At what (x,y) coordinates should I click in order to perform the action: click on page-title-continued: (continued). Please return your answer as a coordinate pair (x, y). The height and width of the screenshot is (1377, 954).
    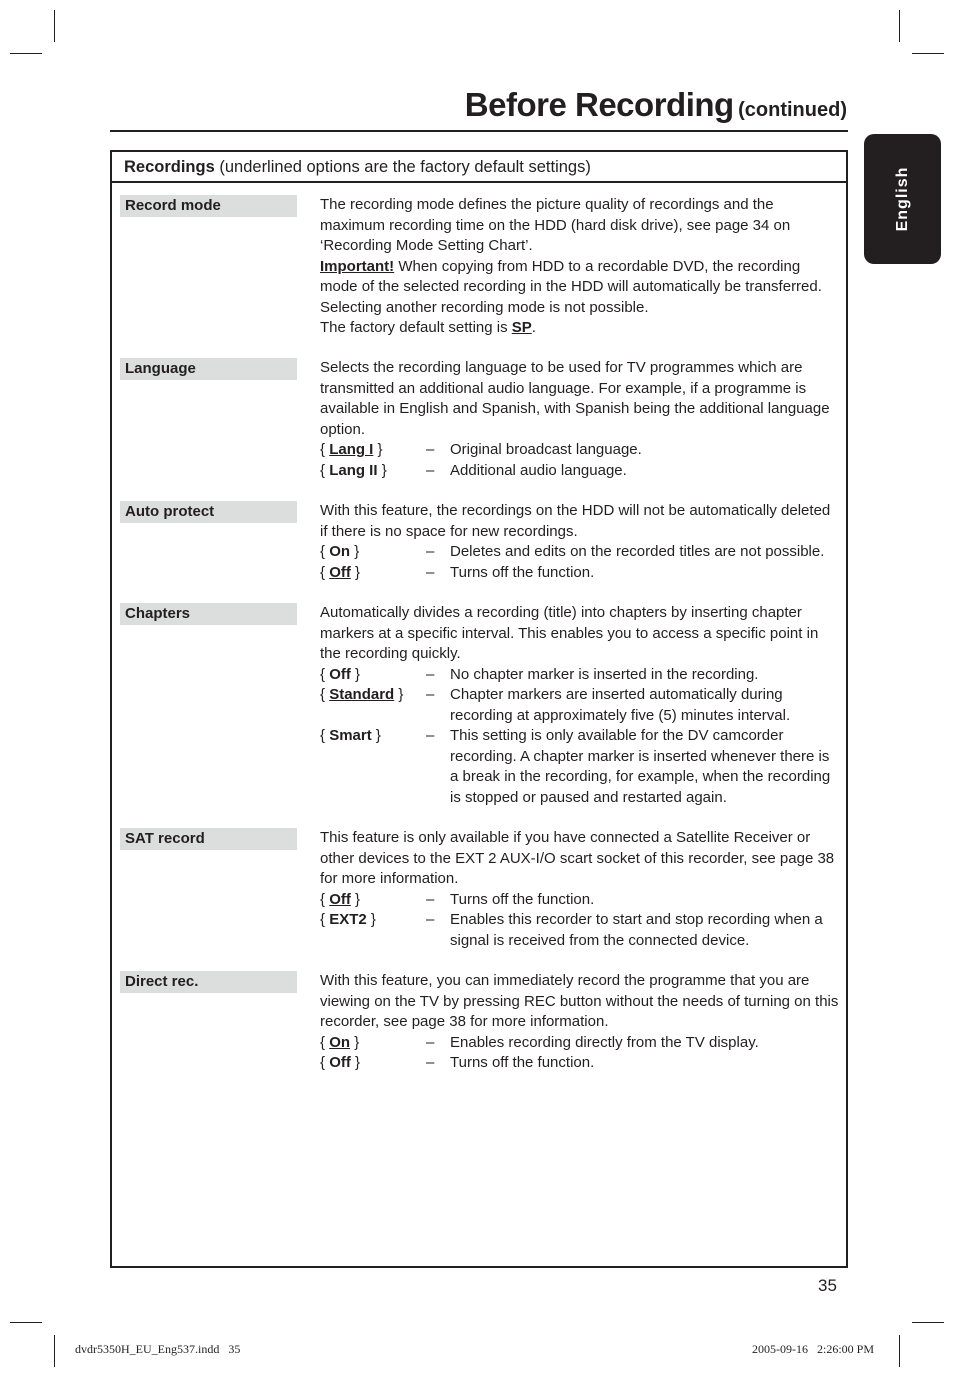
    Looking at the image, I should click on (792, 110).